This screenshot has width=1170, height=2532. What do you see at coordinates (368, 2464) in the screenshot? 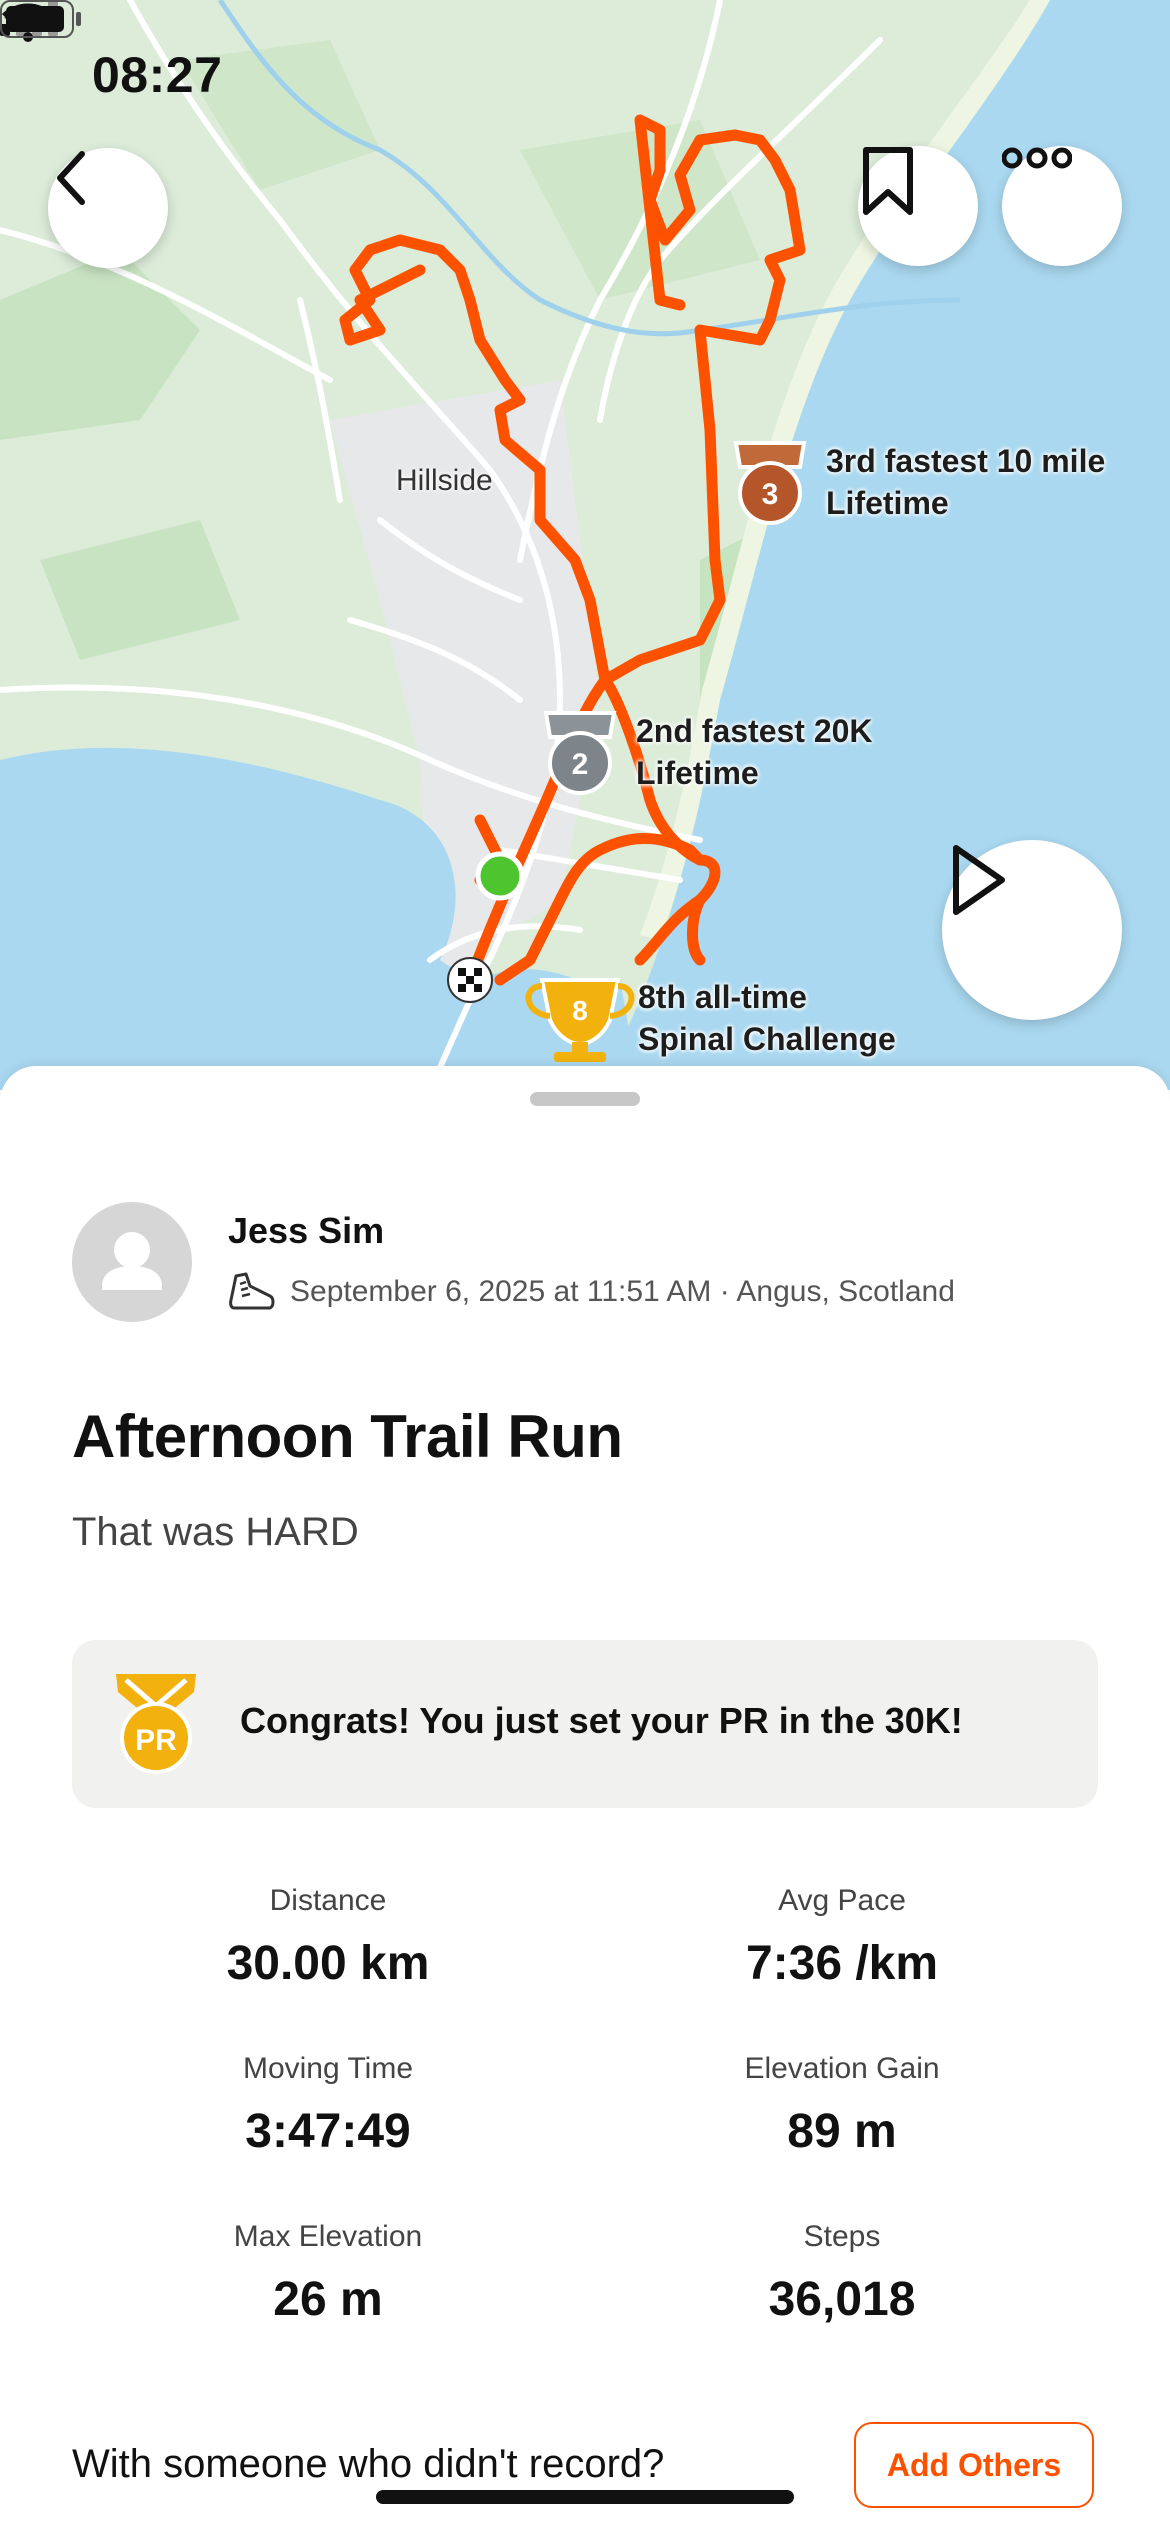
I see `with-someone-prompt: With someone who didn't record?` at bounding box center [368, 2464].